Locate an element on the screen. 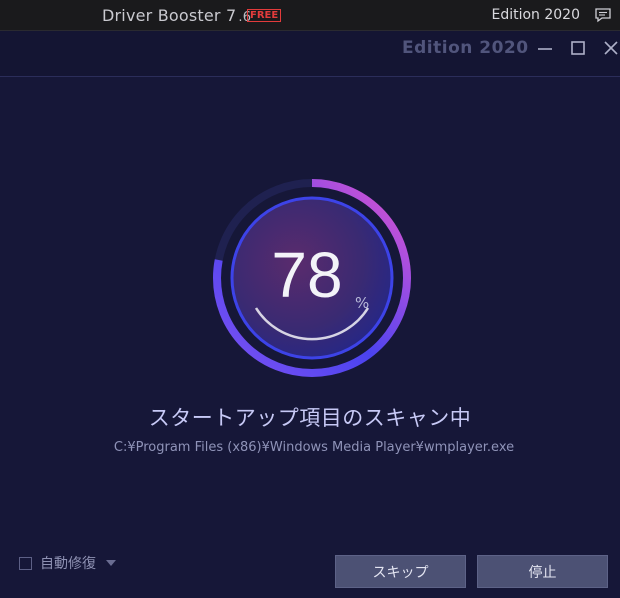 Image resolution: width=620 pixels, height=598 pixels. topbar-edition: Edition 2020 is located at coordinates (535, 15).